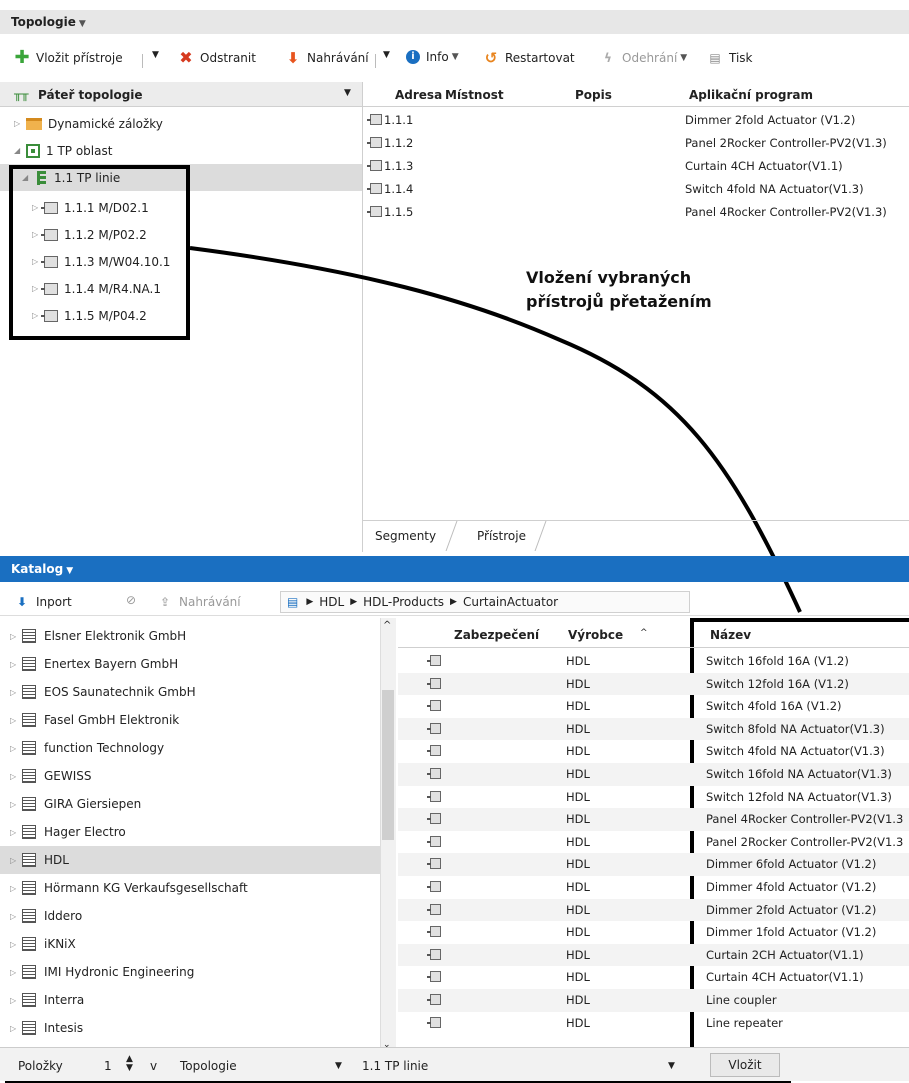  I want to click on list-item: ▷ Hager Electro, so click(190, 832).